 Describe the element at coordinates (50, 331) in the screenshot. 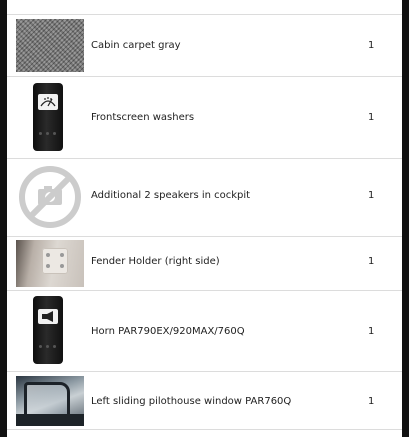

I see `horn-switch-photo` at that location.